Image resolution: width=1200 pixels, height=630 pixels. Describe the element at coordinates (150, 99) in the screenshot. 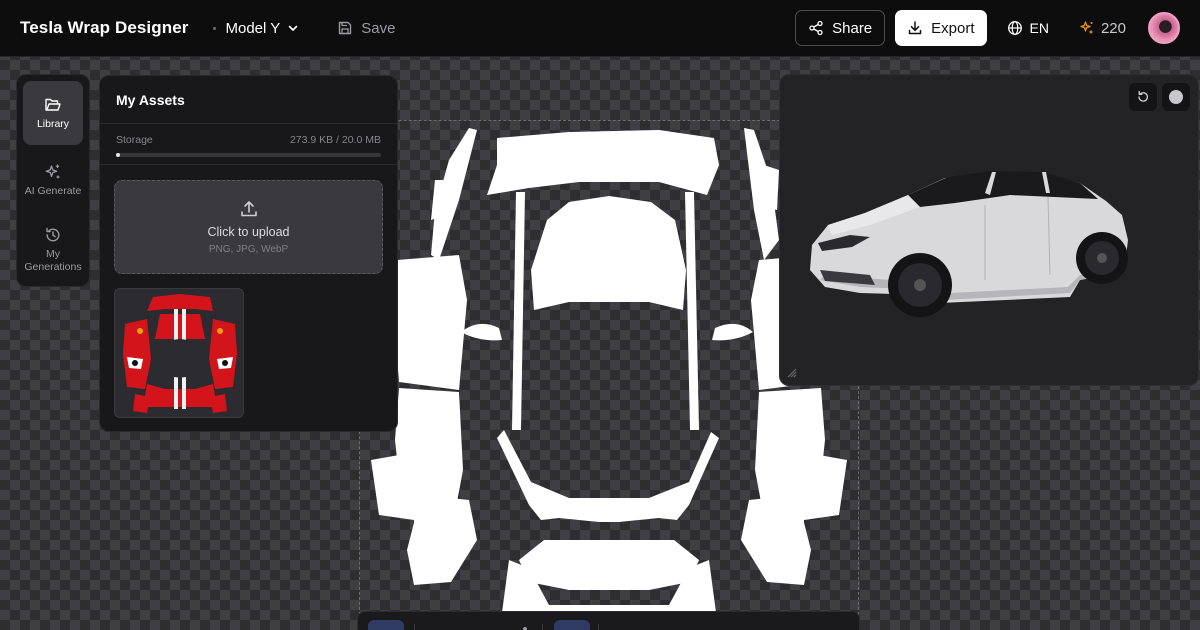

I see `assets-title: My Assets` at that location.